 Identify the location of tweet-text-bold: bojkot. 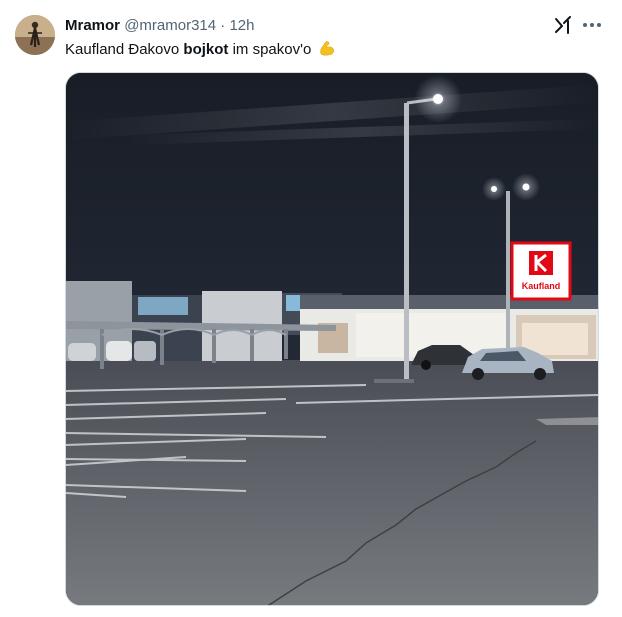
(206, 49).